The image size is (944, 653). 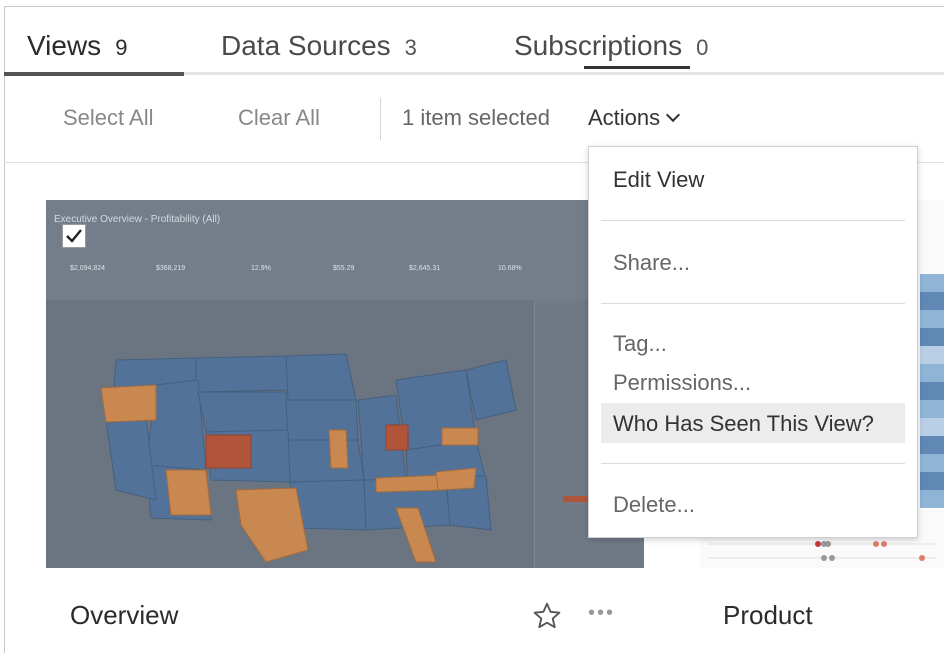 I want to click on tab-subscriptions: Subscriptions 0, so click(x=611, y=46).